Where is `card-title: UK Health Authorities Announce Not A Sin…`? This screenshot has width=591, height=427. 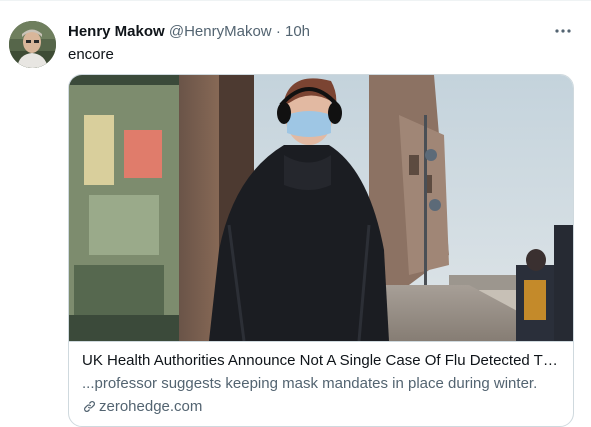
card-title: UK Health Authorities Announce Not A Sin… is located at coordinates (324, 361).